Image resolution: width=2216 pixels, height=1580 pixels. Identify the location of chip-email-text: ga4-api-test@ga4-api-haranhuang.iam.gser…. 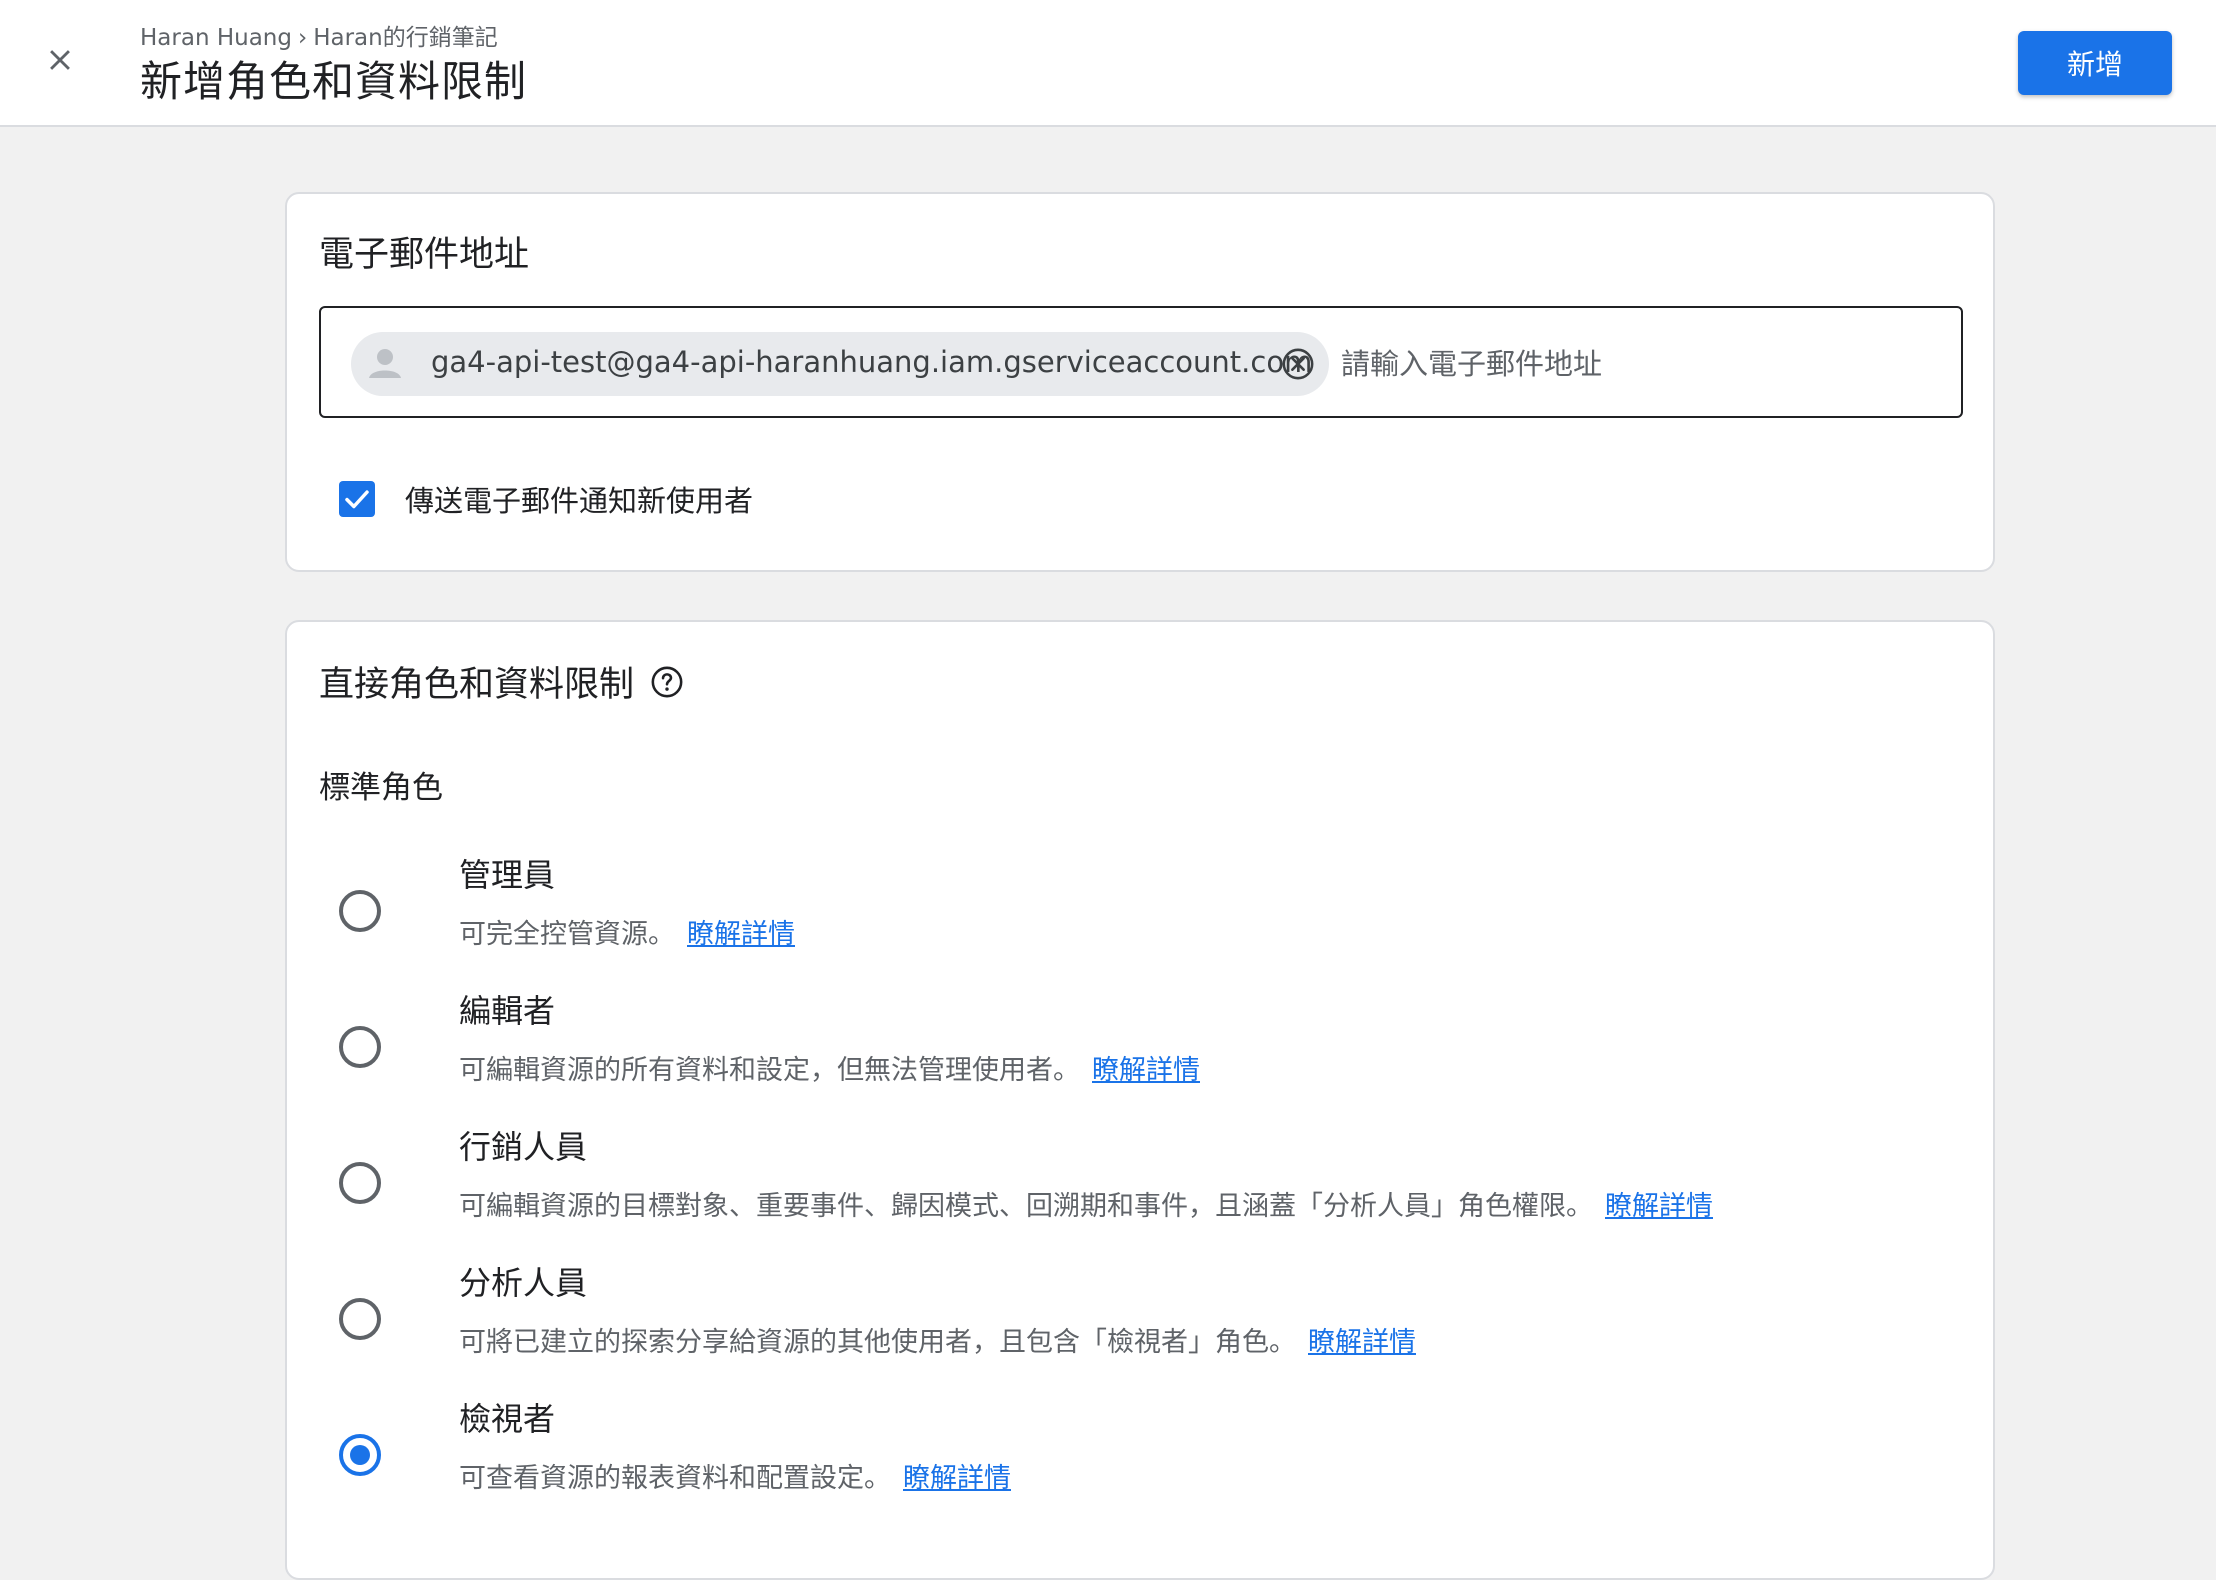
(872, 362).